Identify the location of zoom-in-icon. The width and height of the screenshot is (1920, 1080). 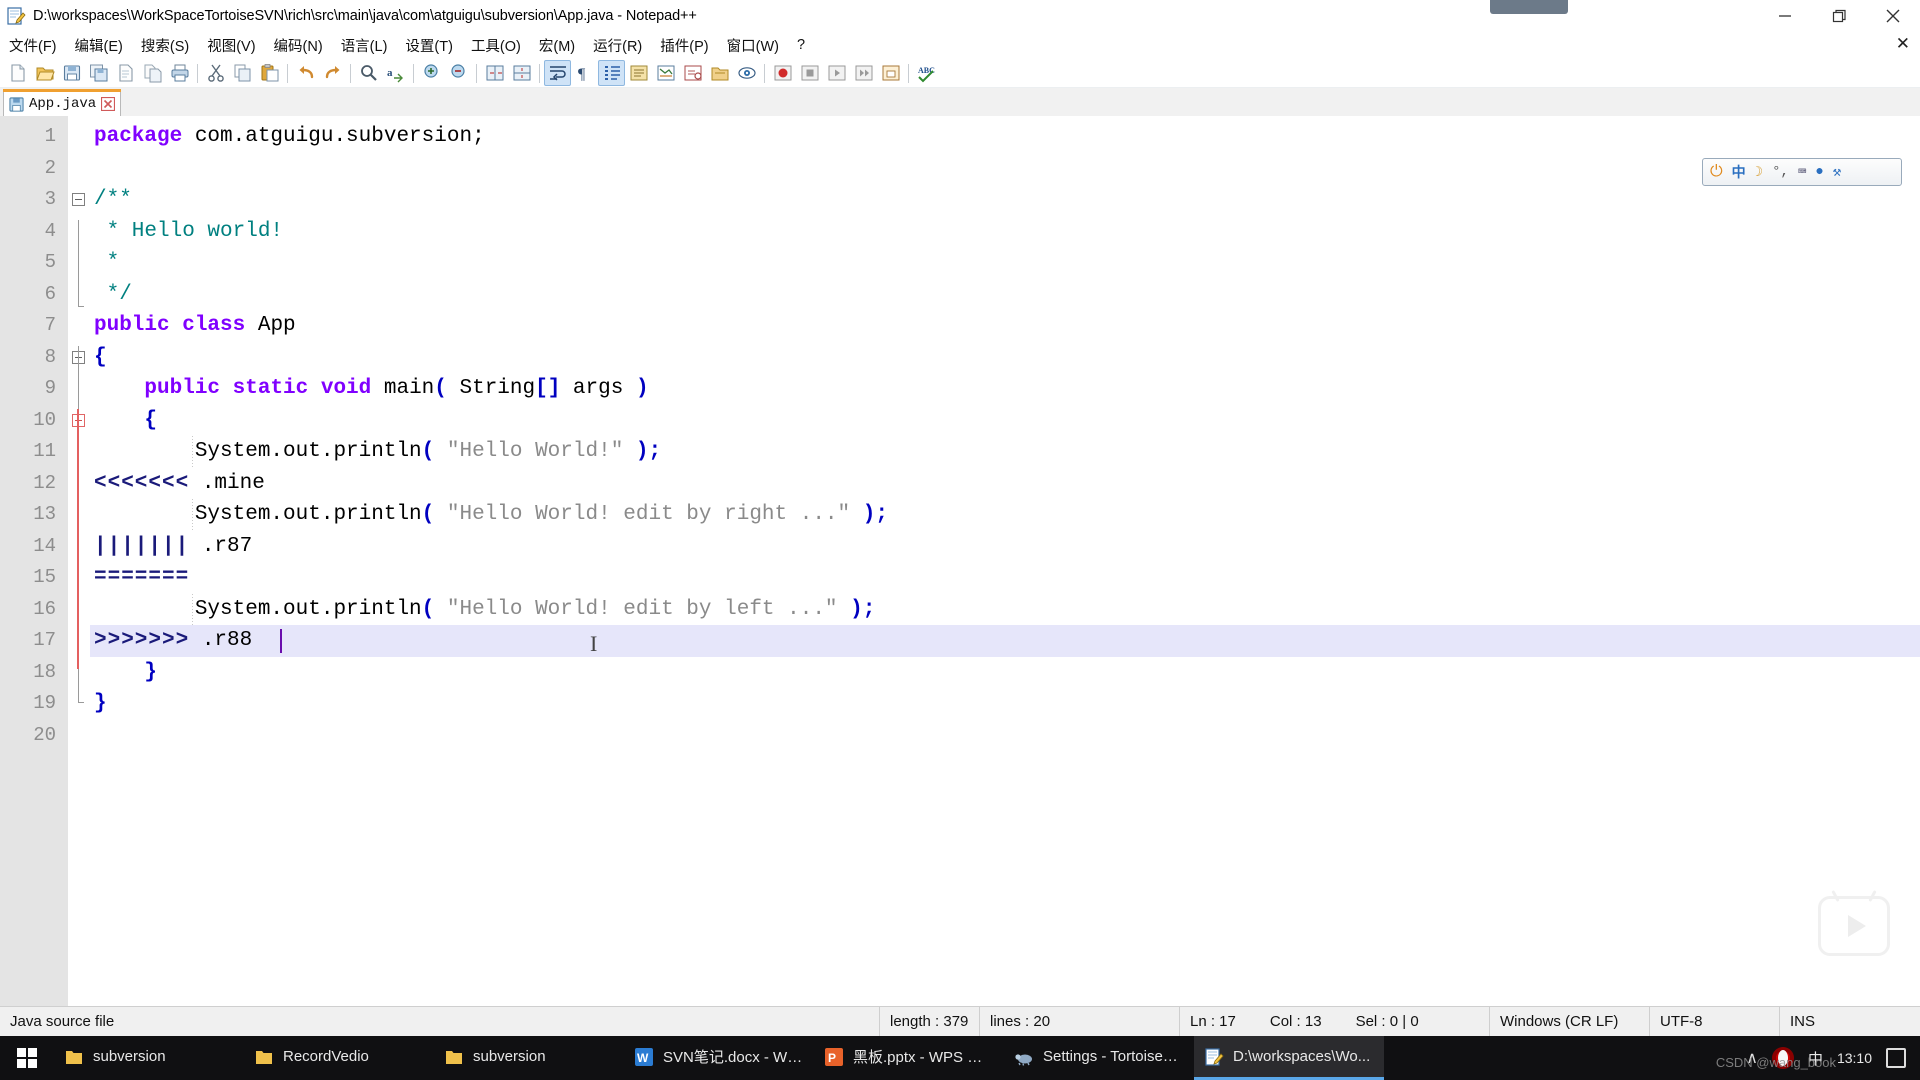
(431, 73).